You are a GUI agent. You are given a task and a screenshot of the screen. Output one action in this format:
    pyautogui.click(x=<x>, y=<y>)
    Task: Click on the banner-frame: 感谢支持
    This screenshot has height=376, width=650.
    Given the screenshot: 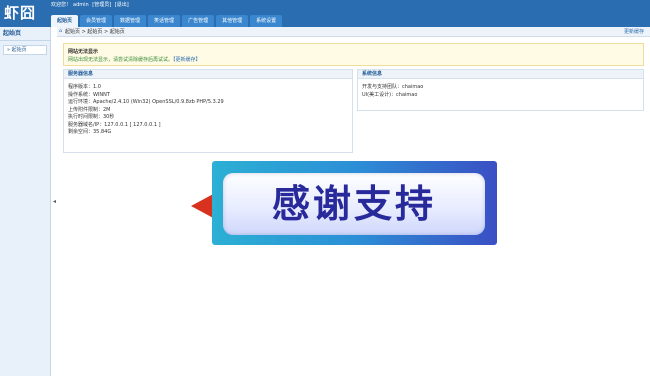 What is the action you would take?
    pyautogui.click(x=354, y=203)
    